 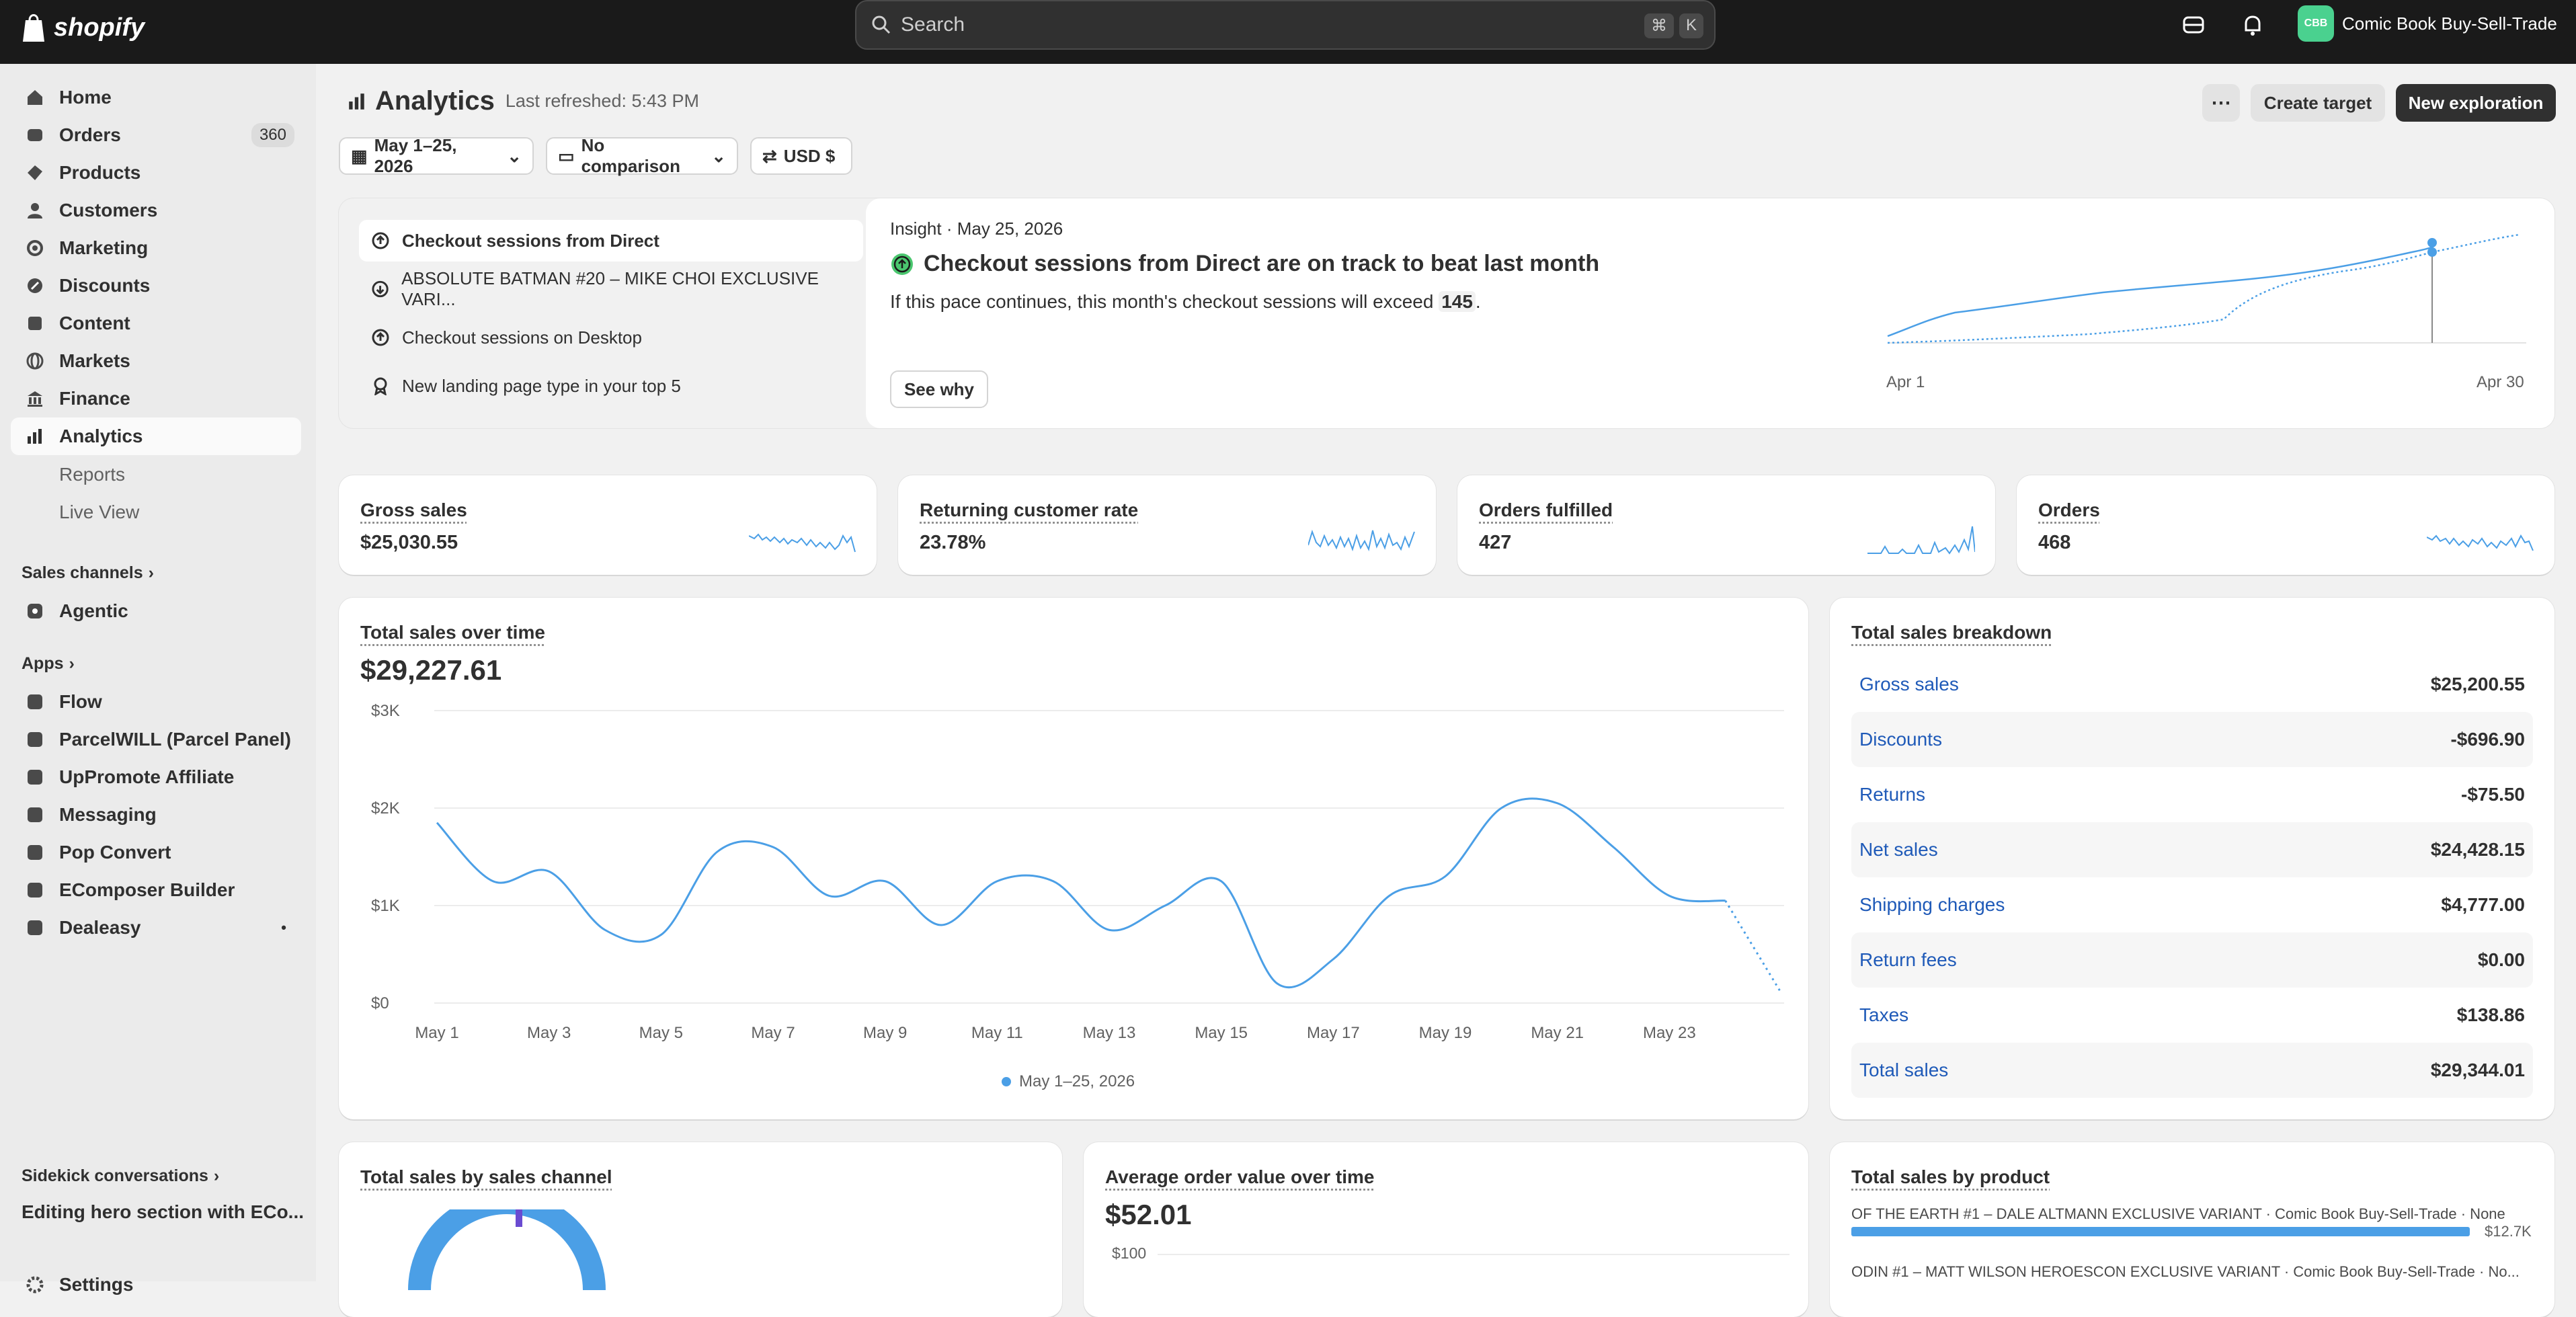 What do you see at coordinates (1167, 525) in the screenshot?
I see `kpi-card-returning-customer-rate: Returning customer rate 23.78%` at bounding box center [1167, 525].